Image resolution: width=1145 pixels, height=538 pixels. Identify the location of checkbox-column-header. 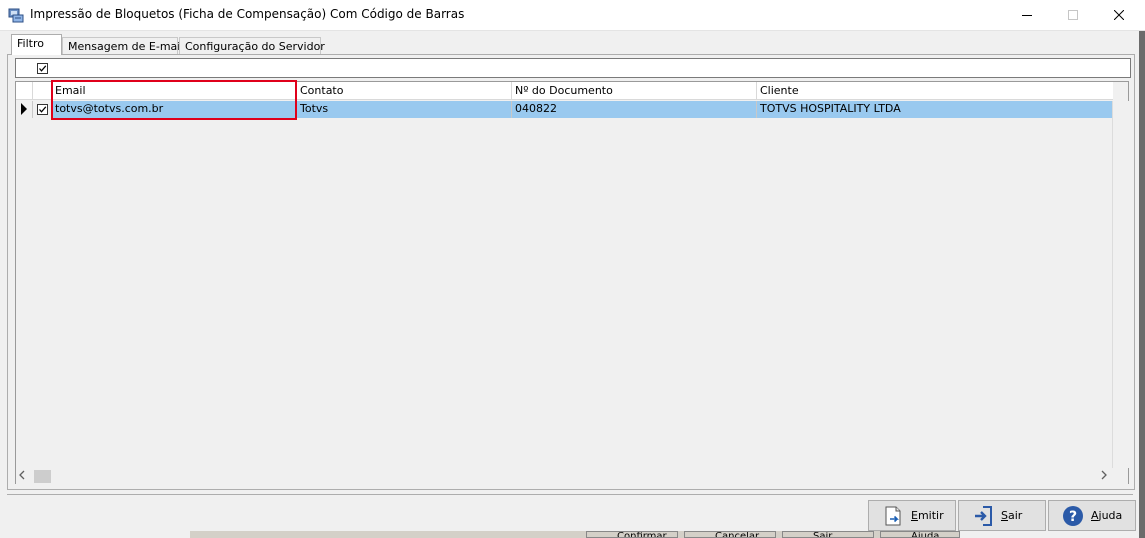
(42, 91).